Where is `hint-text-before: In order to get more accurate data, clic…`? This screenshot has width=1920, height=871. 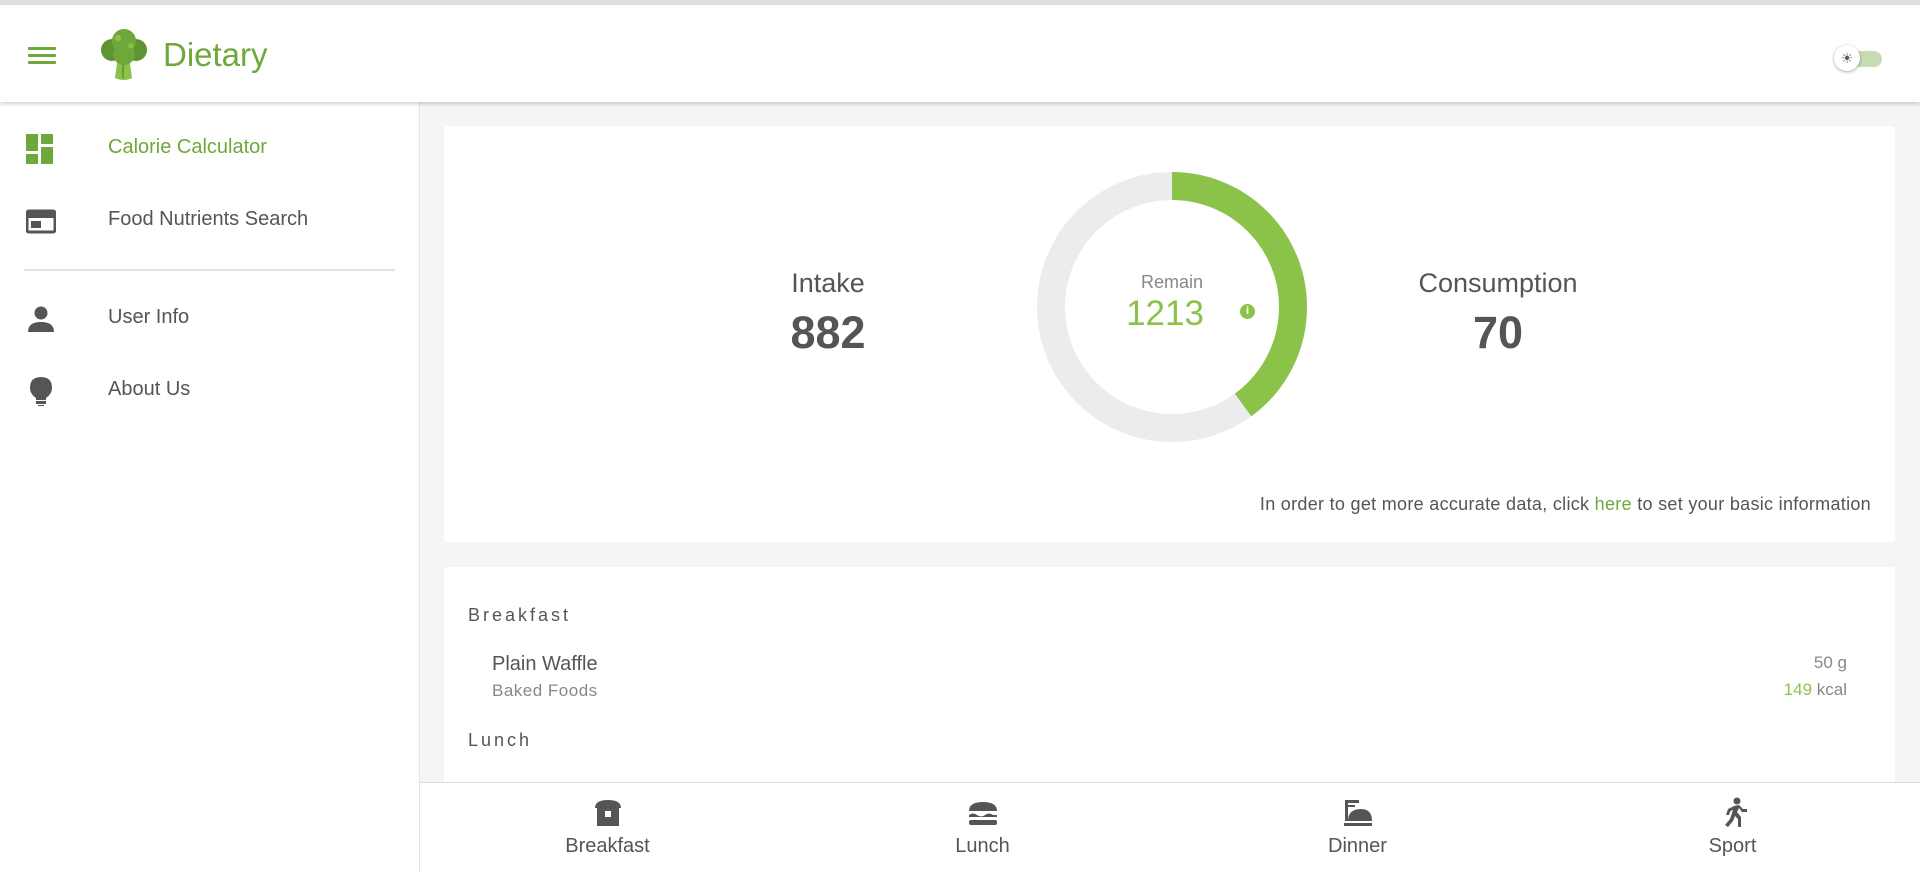 hint-text-before: In order to get more accurate data, clic… is located at coordinates (1427, 504).